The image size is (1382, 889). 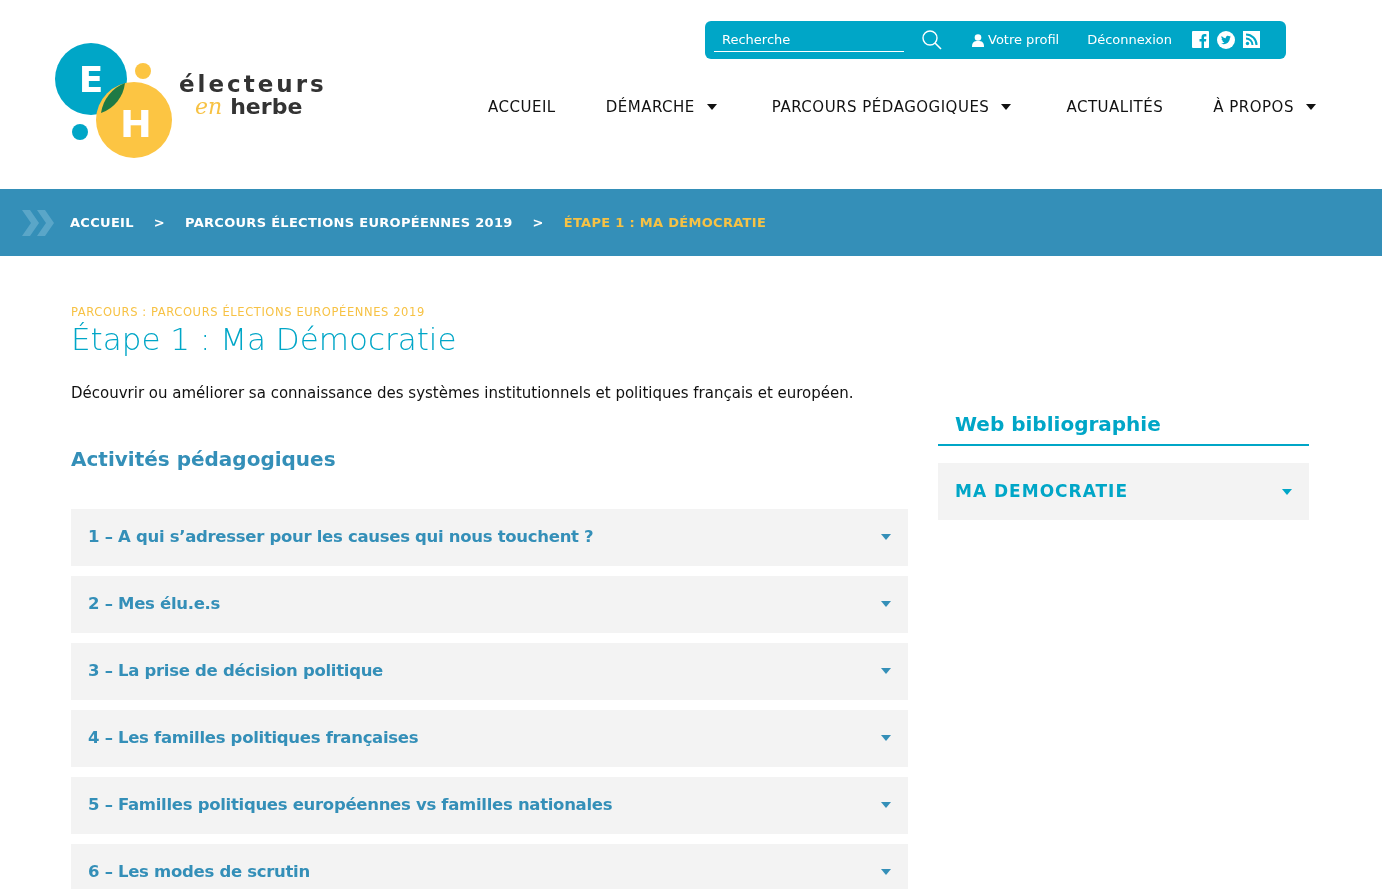 What do you see at coordinates (489, 671) in the screenshot?
I see `accordion-item: 3 – La prise de décision politique` at bounding box center [489, 671].